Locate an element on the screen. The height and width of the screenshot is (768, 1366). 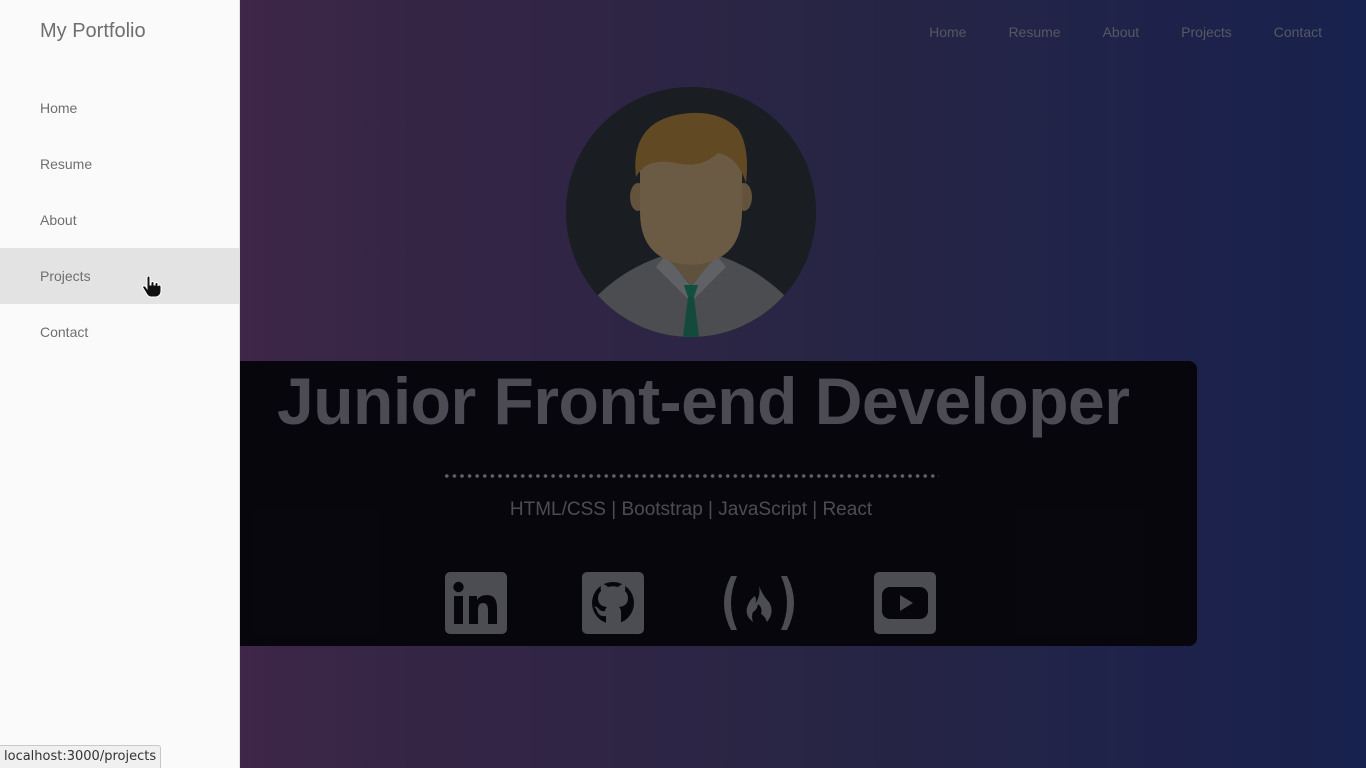
status-bar-url: localhost:3000/projects is located at coordinates (81, 756).